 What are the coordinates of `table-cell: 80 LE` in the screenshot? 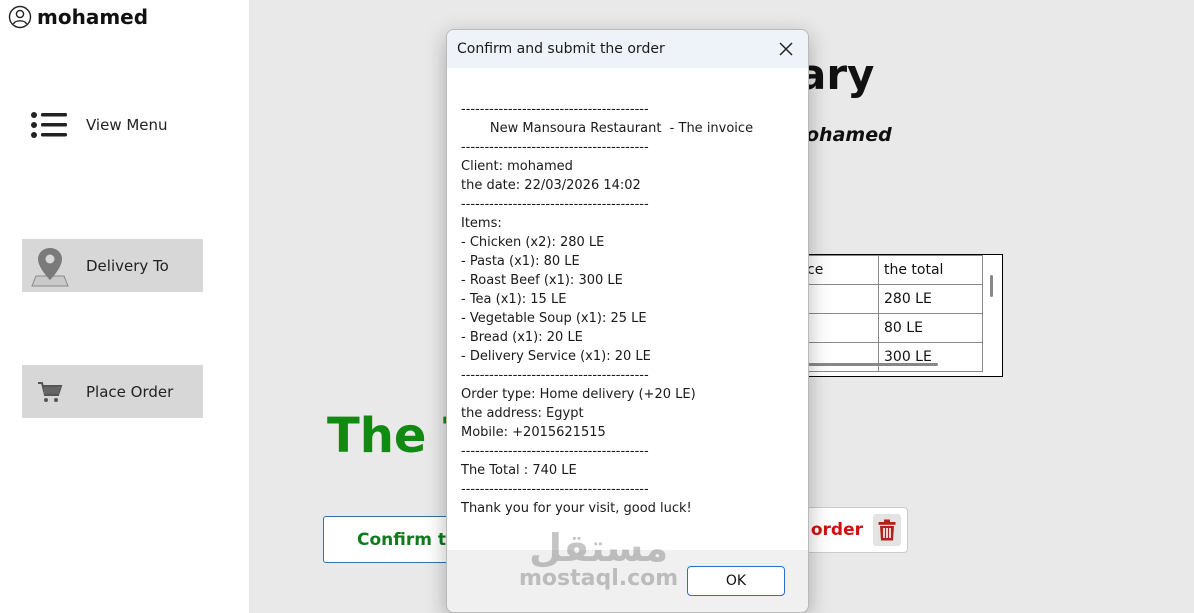 It's located at (930, 328).